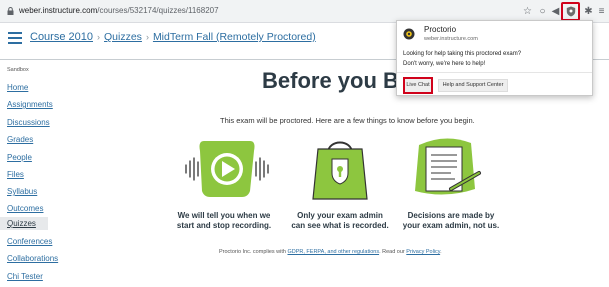  Describe the element at coordinates (601, 11) in the screenshot. I see `reading-list-icon: ≡` at that location.